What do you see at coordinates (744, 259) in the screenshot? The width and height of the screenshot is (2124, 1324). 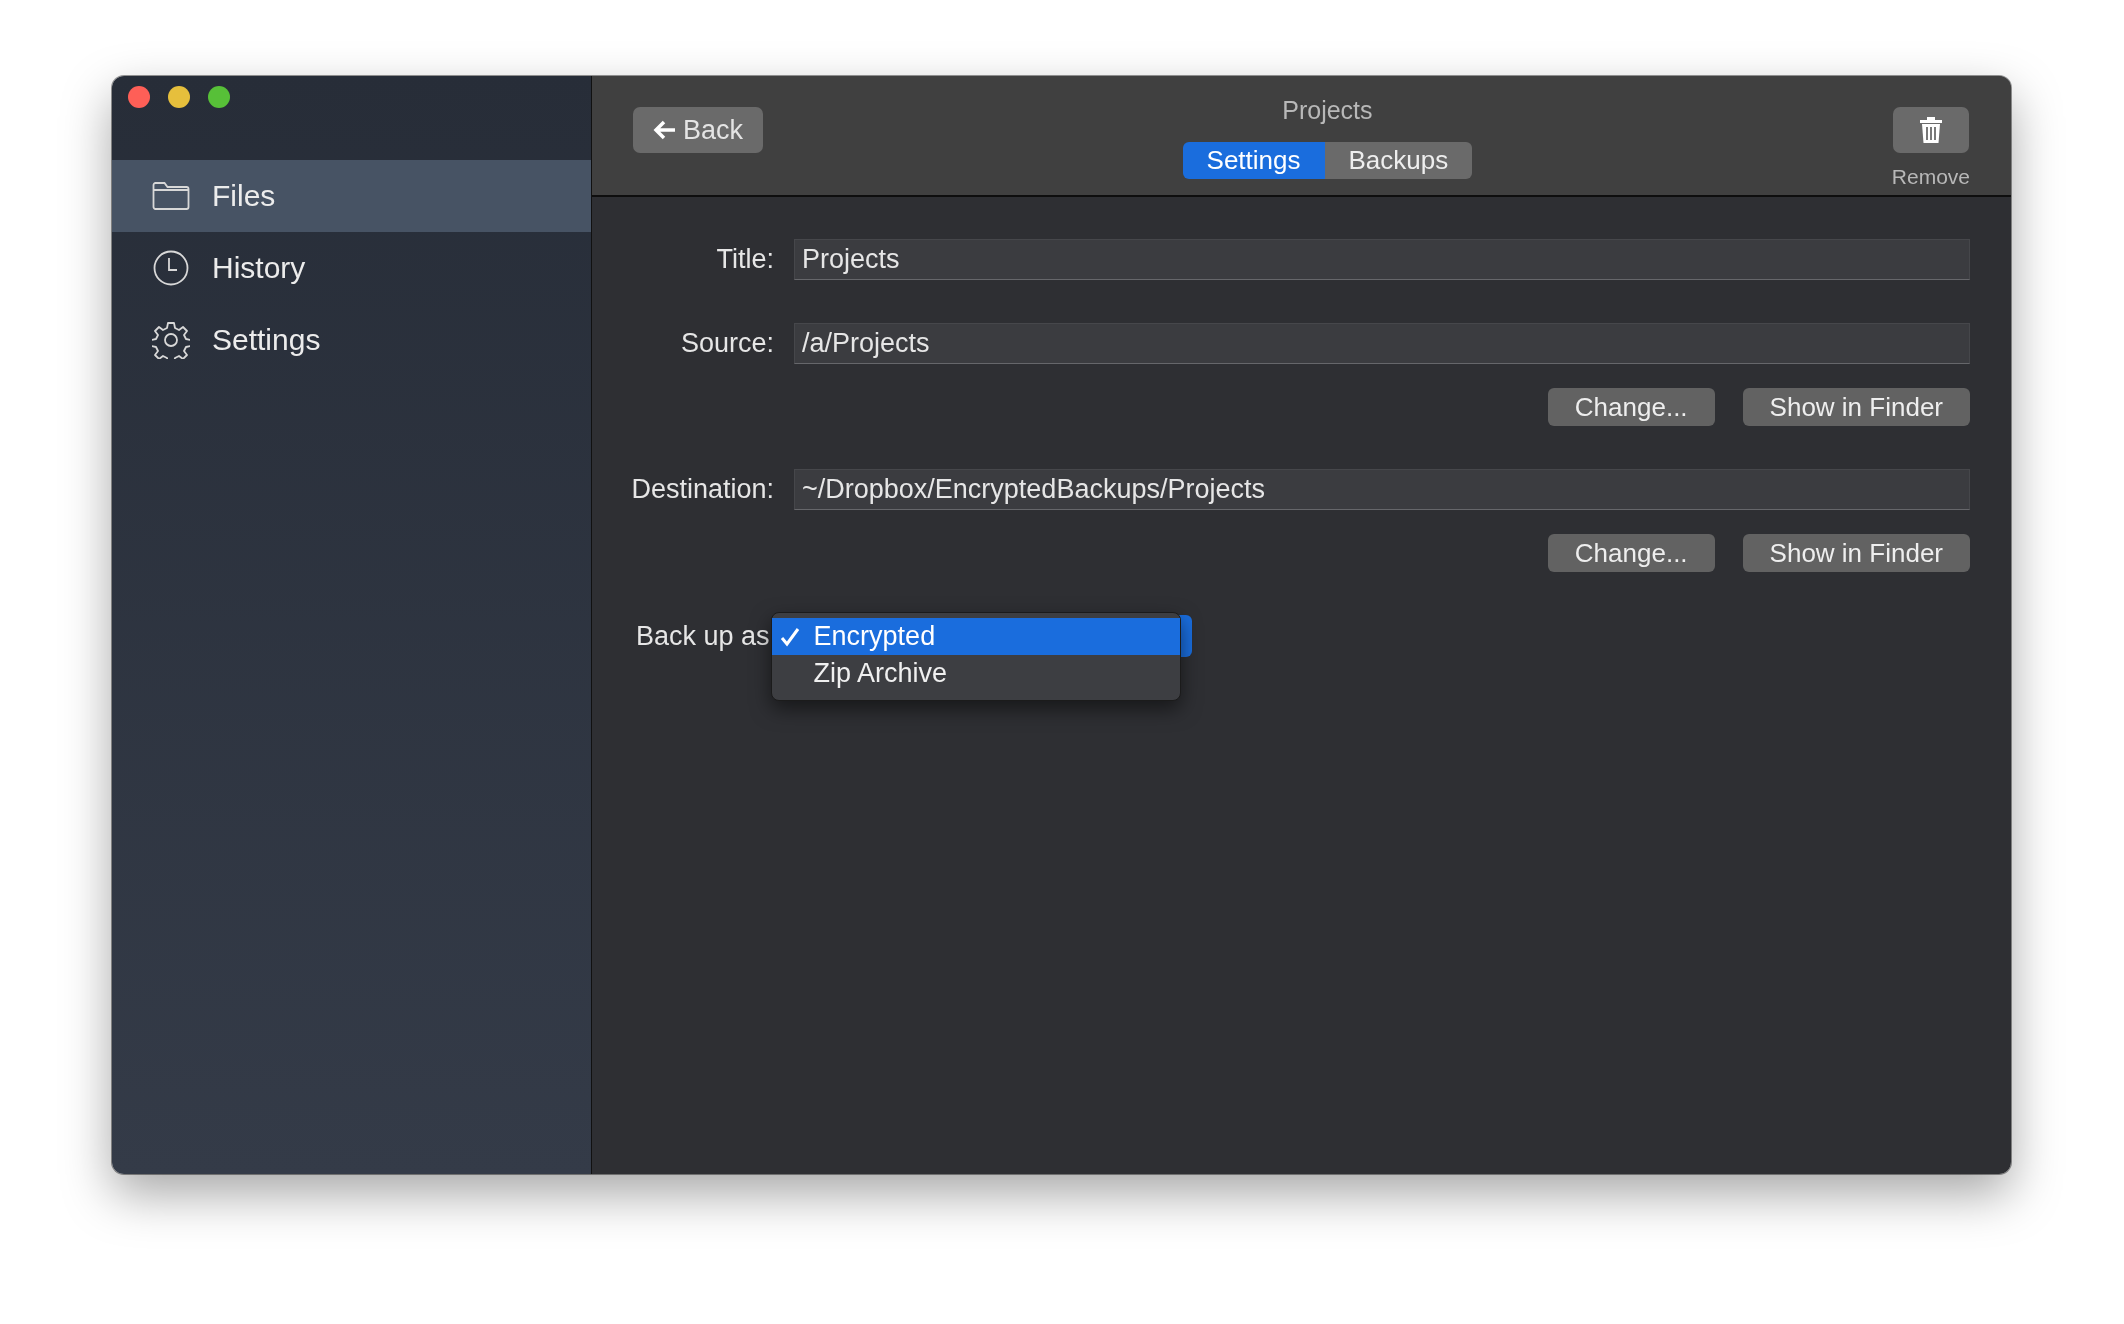 I see `field-label: Title:` at bounding box center [744, 259].